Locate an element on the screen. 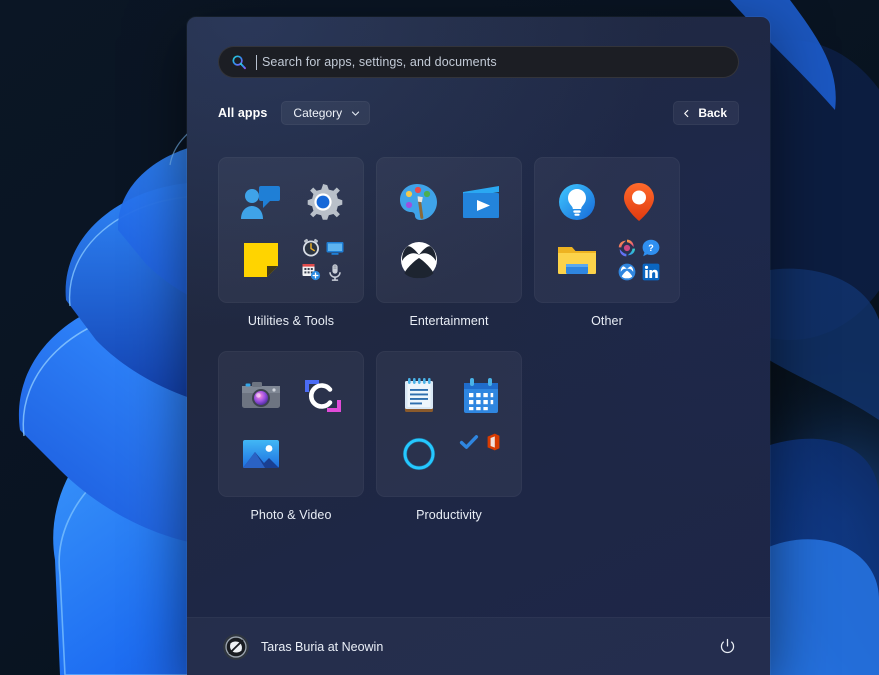 The image size is (879, 675). xbox-icon is located at coordinates (419, 260).